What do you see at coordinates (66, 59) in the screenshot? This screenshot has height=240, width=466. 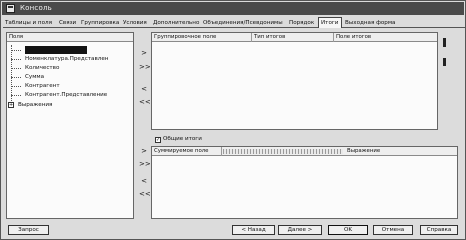 I see `tree-item-nomenclature-representation: Номенклатура.Представлен` at bounding box center [66, 59].